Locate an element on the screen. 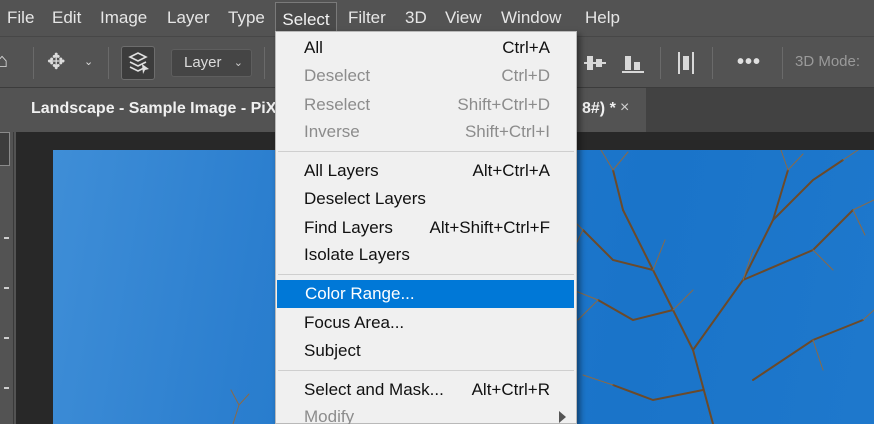 This screenshot has height=424, width=874. menu-item-isolate-layers: Isolate Layers is located at coordinates (426, 255).